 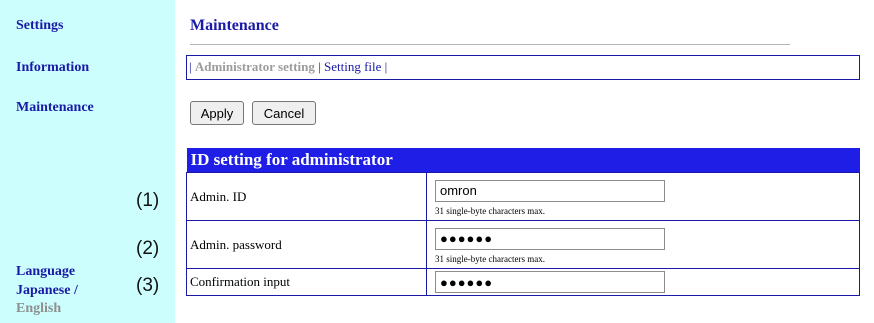 I want to click on admin-password-hint: 31 single-byte characters max., so click(x=490, y=258).